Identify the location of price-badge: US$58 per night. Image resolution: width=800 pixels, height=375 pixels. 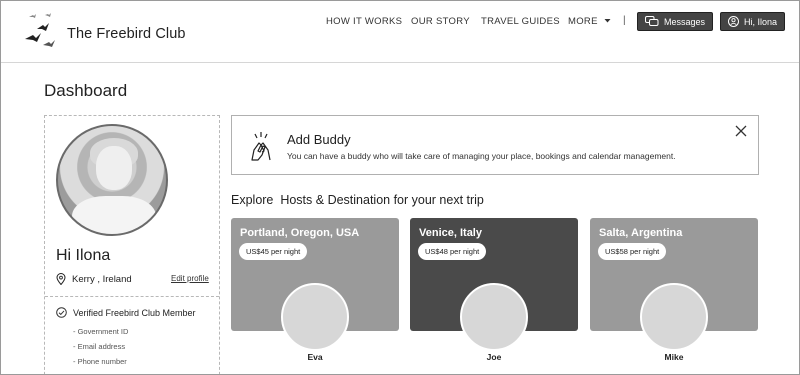
(632, 251).